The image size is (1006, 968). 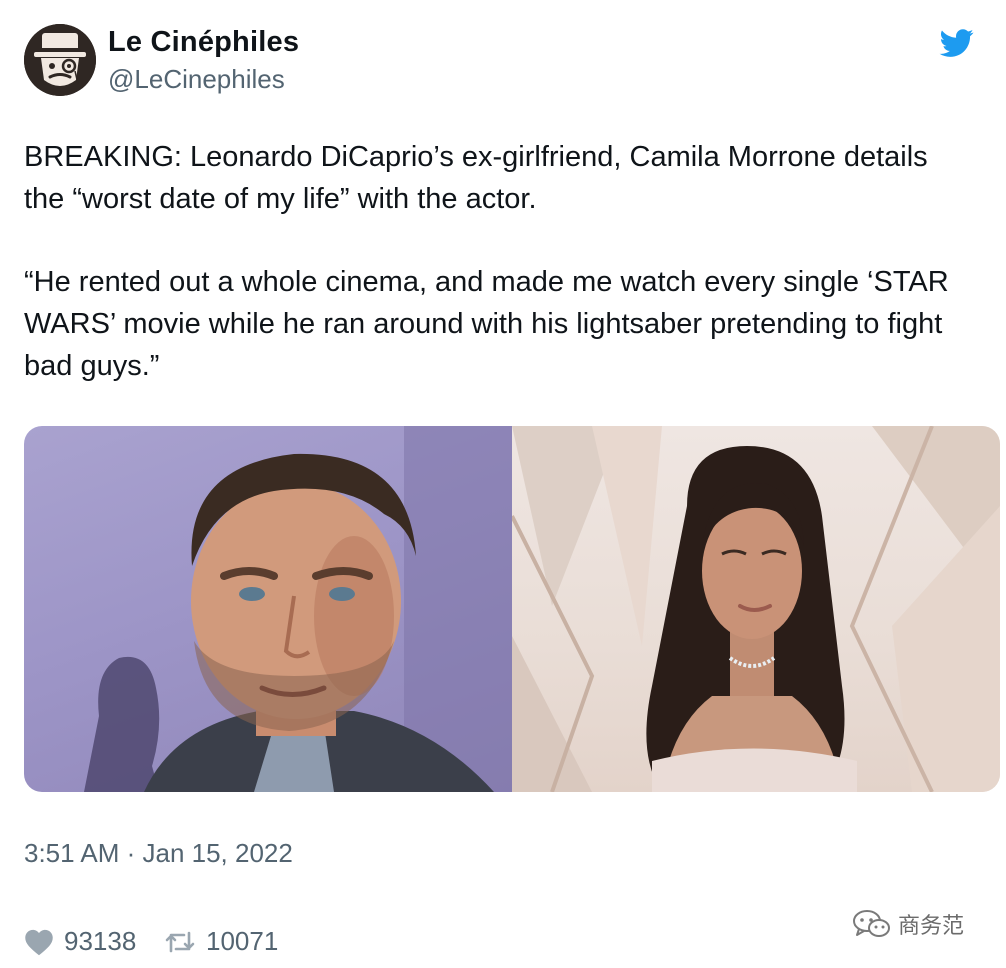 I want to click on like-count: 93138, so click(x=100, y=941).